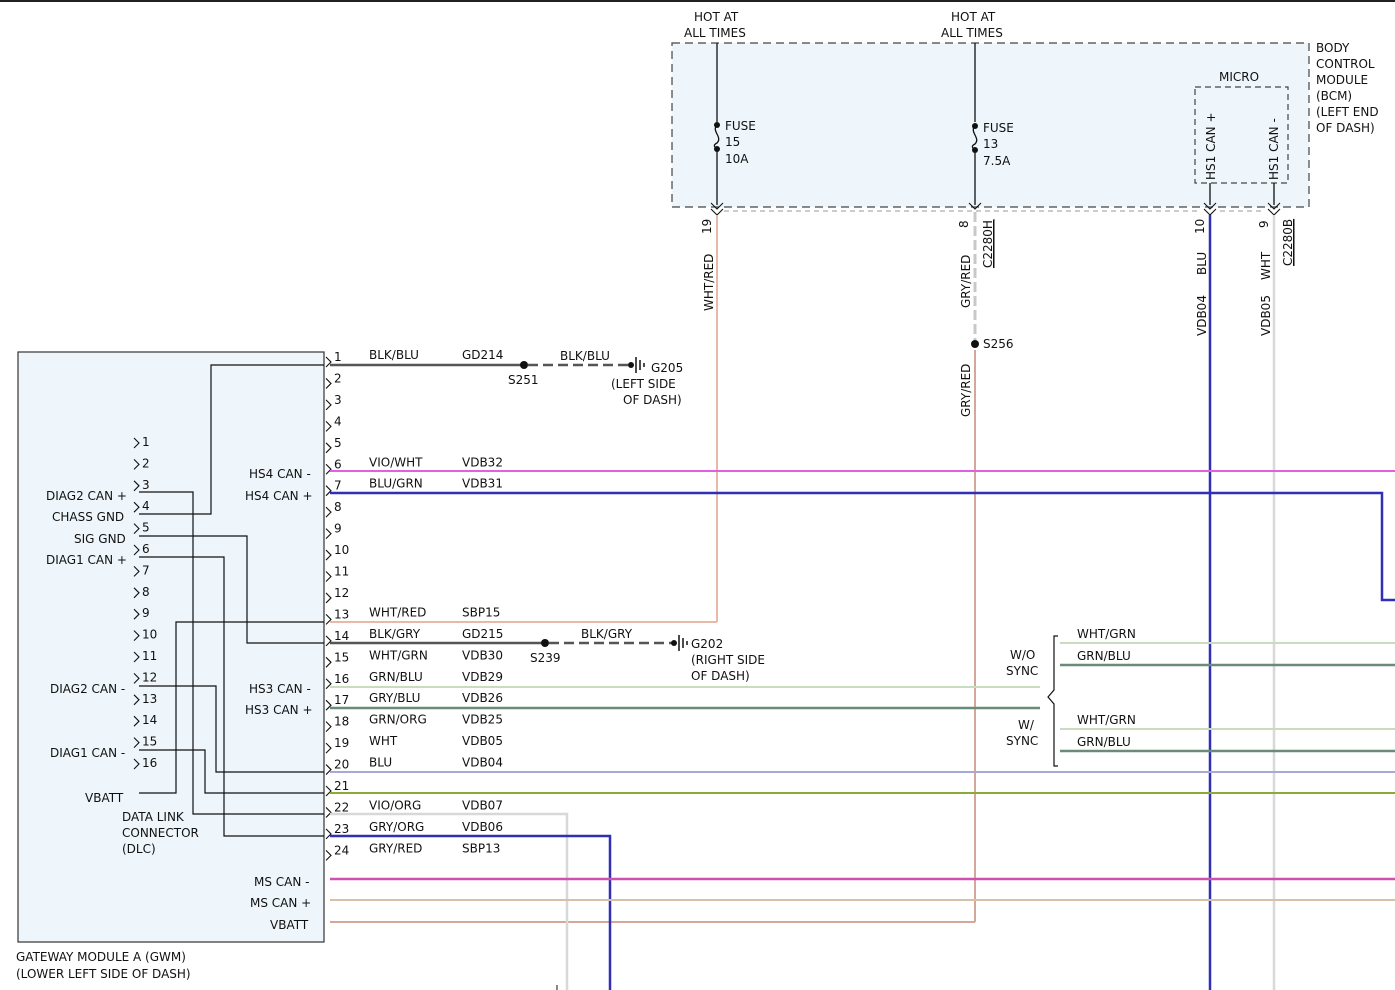 This screenshot has width=1395, height=990. I want to click on bcm-title-line: MODULE, so click(1342, 80).